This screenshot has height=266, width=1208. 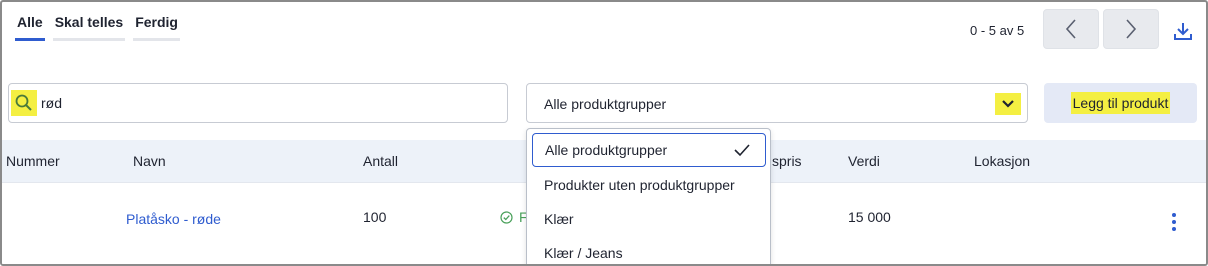 What do you see at coordinates (380, 161) in the screenshot?
I see `column-header-antall: Antall` at bounding box center [380, 161].